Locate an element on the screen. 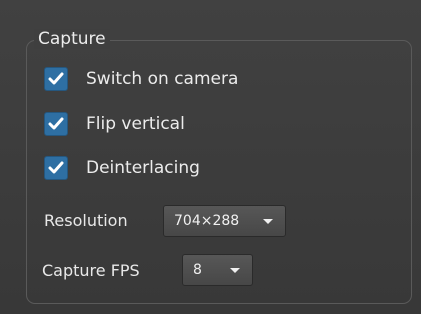 The height and width of the screenshot is (314, 421). capture-fps-dropdown: 8 is located at coordinates (217, 270).